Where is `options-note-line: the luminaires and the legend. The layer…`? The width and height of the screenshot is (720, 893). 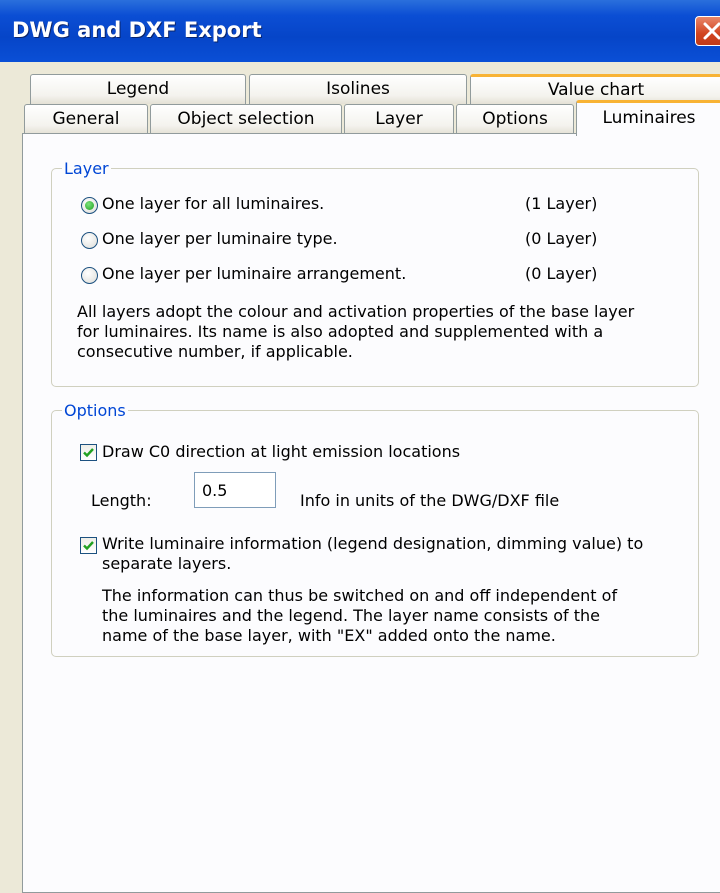
options-note-line: the luminaires and the legend. The layer… is located at coordinates (351, 615).